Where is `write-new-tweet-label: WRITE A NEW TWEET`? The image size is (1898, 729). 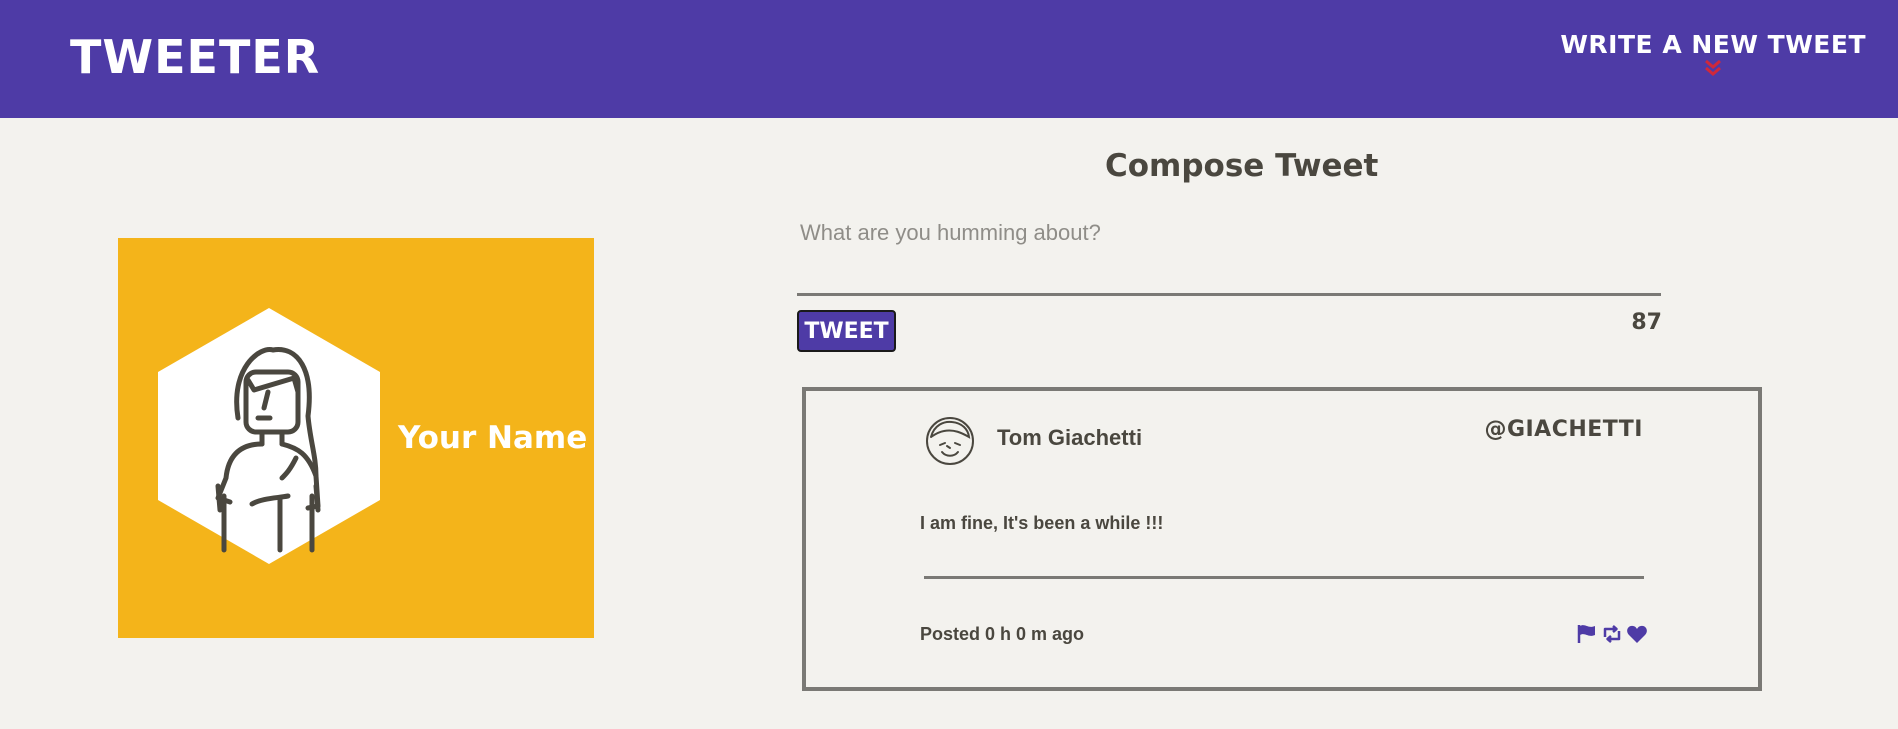 write-new-tweet-label: WRITE A NEW TWEET is located at coordinates (1713, 44).